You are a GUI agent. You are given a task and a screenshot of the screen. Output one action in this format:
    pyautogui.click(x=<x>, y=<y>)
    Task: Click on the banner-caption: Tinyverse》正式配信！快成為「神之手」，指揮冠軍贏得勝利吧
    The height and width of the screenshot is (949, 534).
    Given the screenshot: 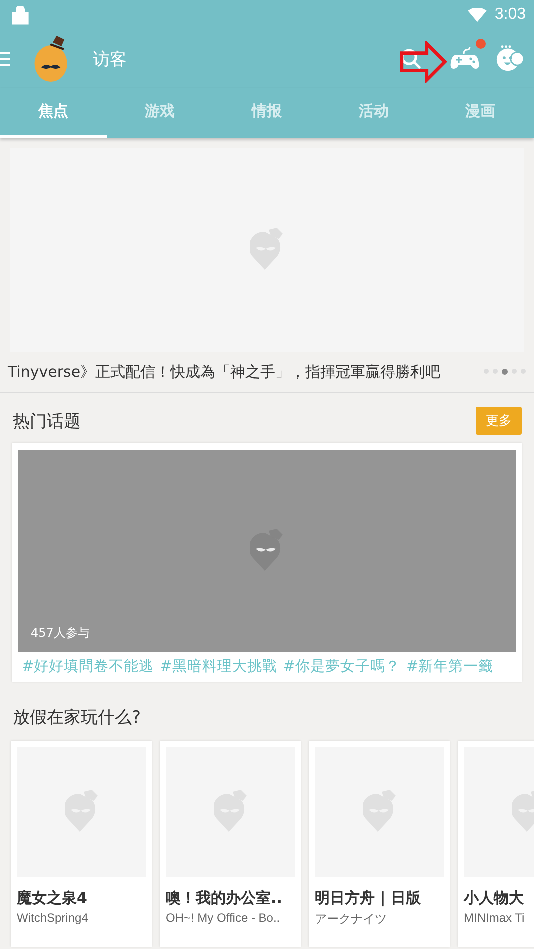 What is the action you would take?
    pyautogui.click(x=224, y=372)
    